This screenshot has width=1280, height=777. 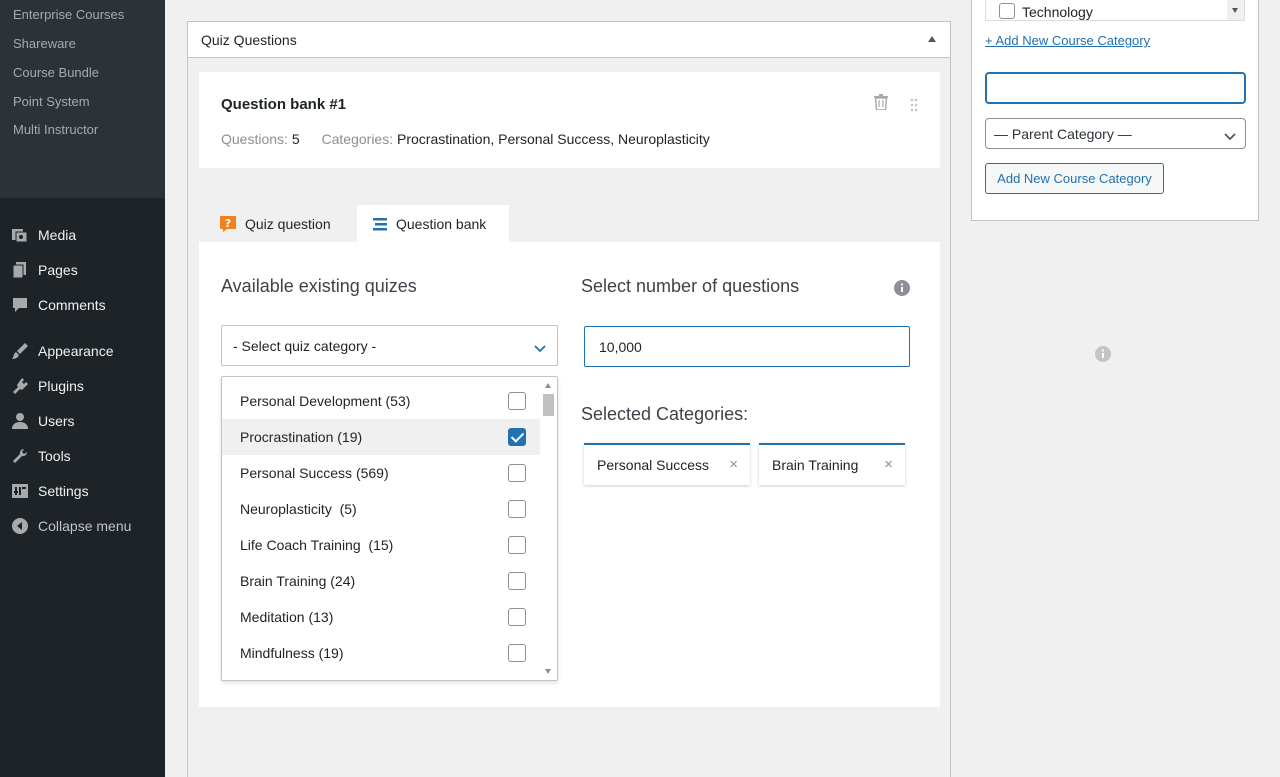 What do you see at coordinates (1007, 11) in the screenshot?
I see `technology-checkbox` at bounding box center [1007, 11].